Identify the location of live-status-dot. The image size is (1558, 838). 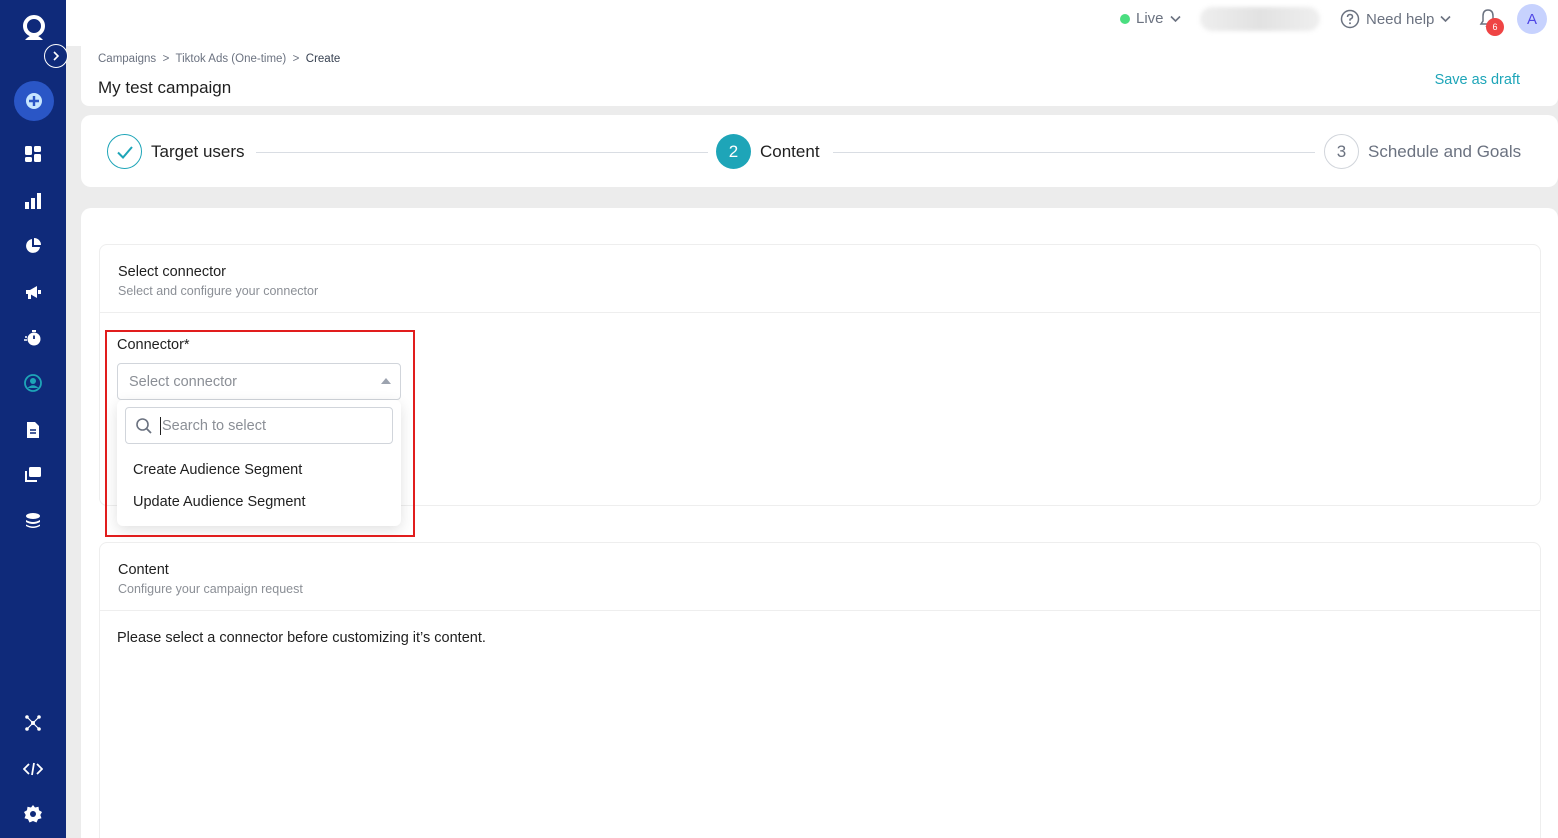
(1125, 18).